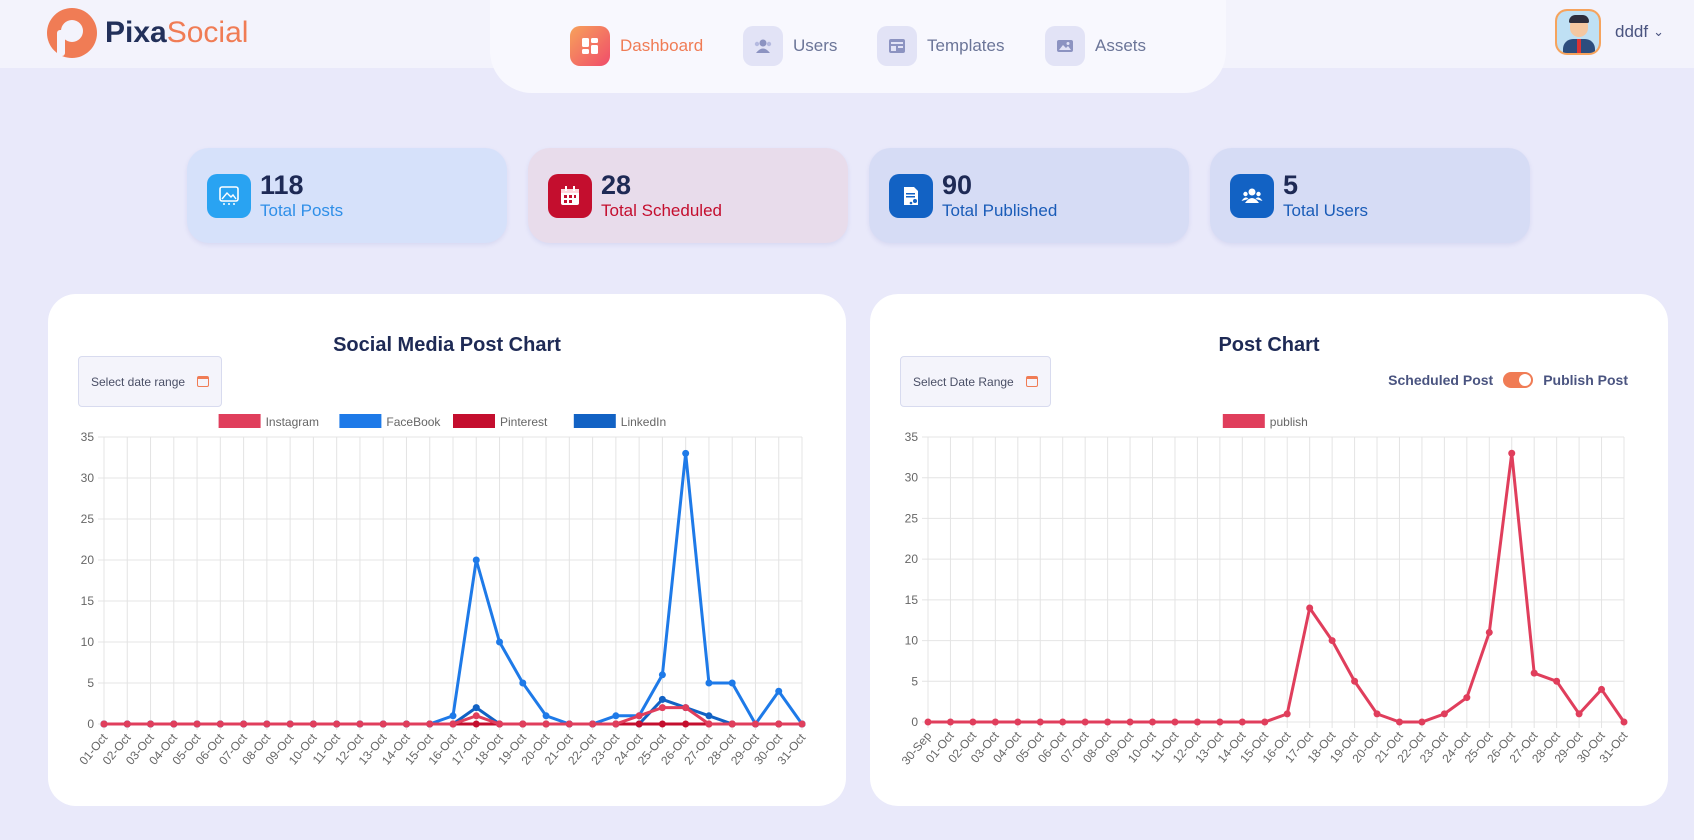  Describe the element at coordinates (636, 46) in the screenshot. I see `nav-dashboard: Dashboard` at that location.